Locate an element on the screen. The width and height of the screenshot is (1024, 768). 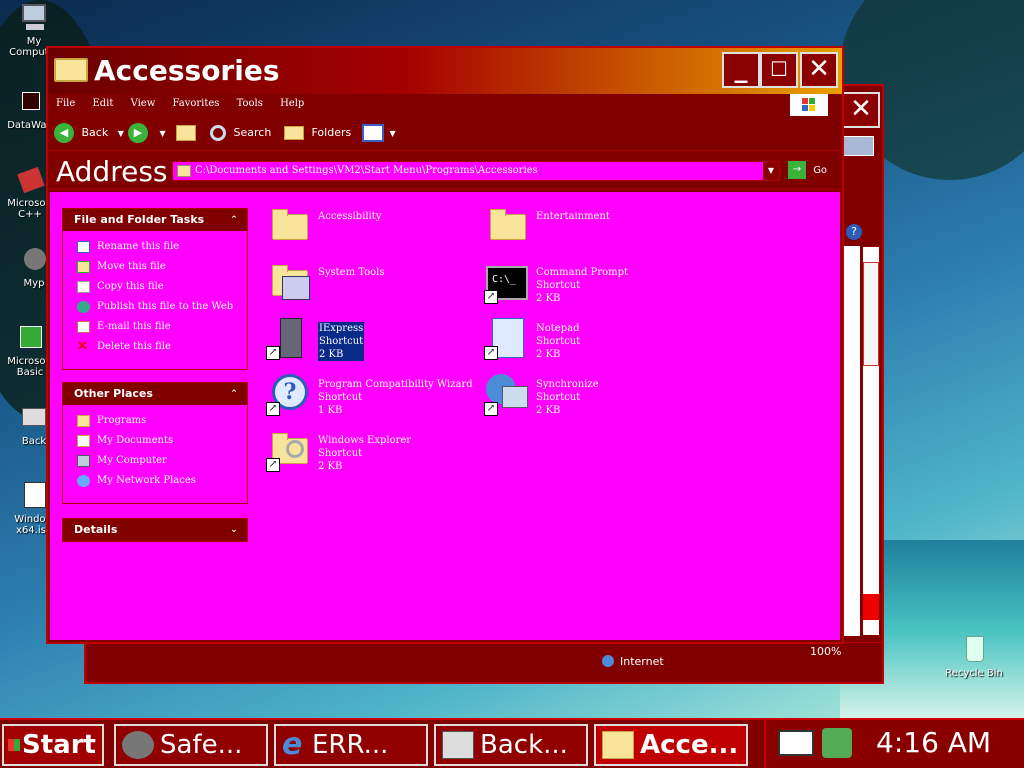
title-bar: Accessories _ ☐ ✕ is located at coordinates (445, 71).